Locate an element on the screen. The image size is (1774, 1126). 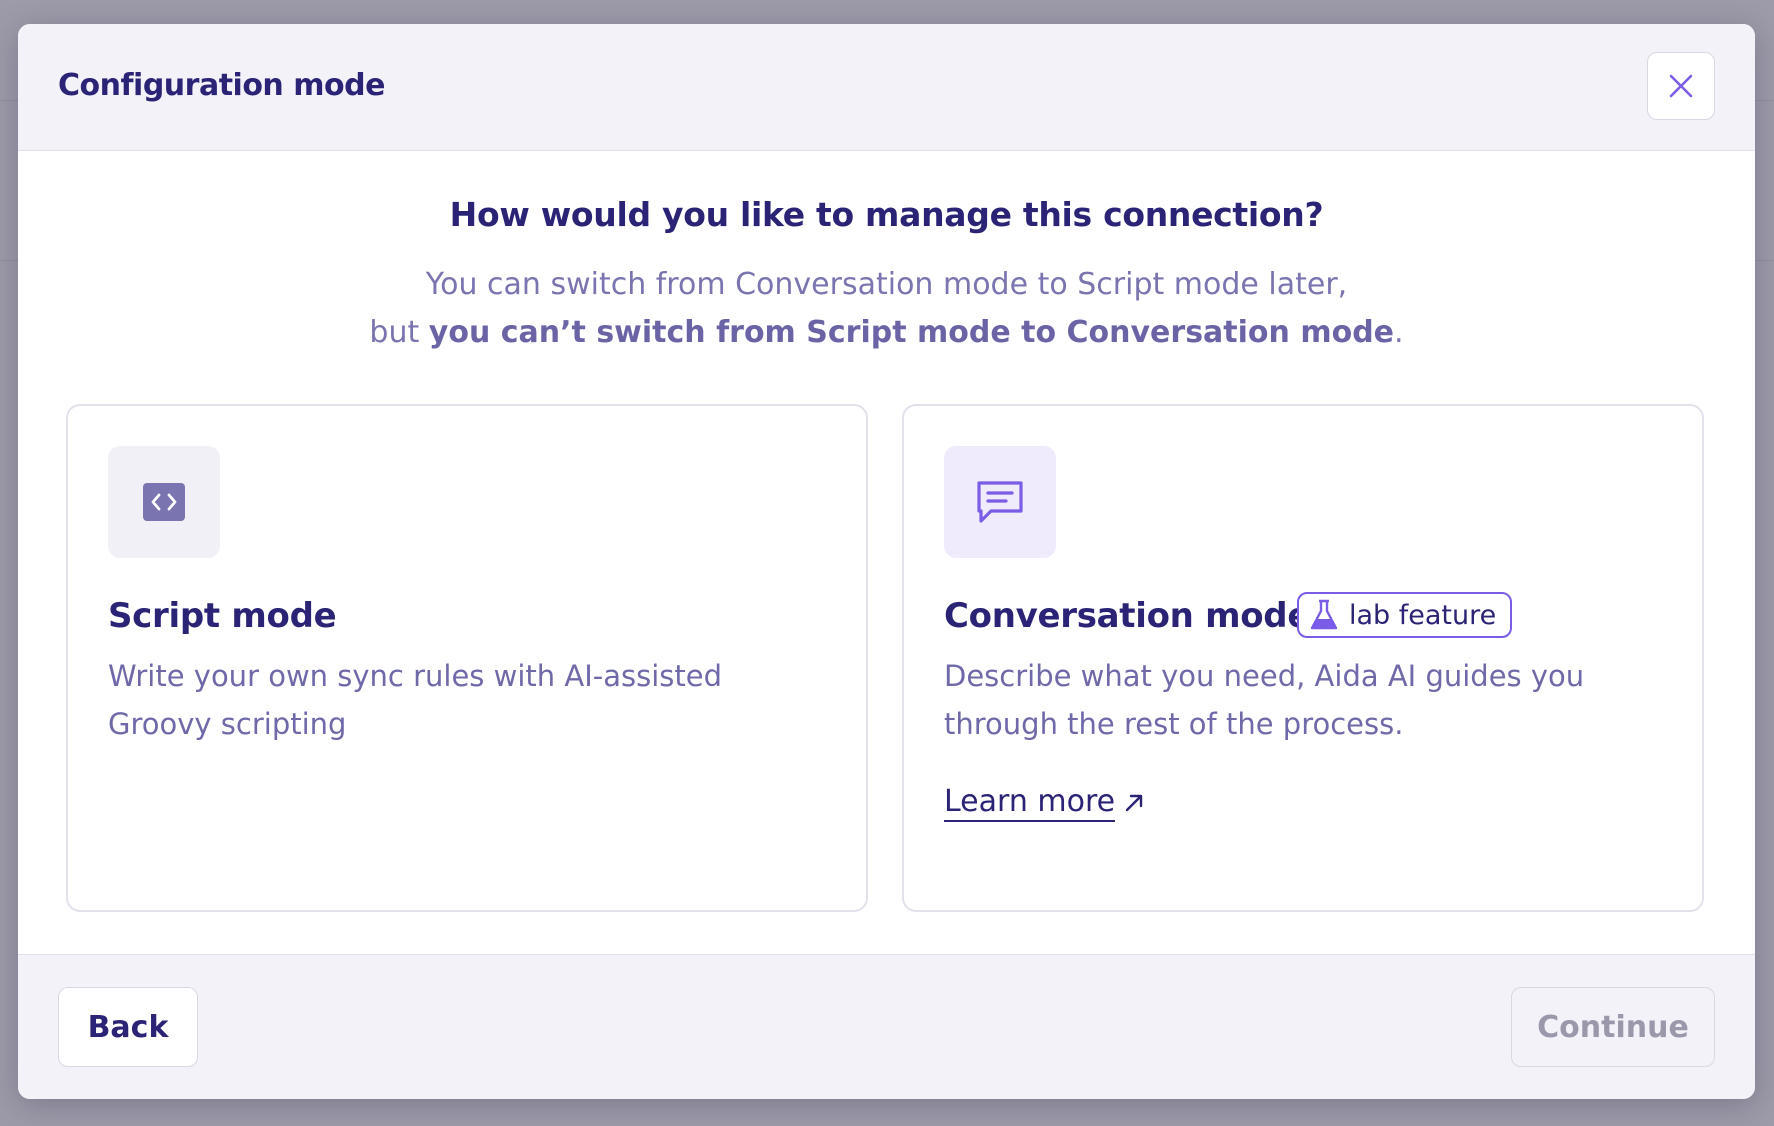
script-mode-title: Script mode is located at coordinates (222, 616).